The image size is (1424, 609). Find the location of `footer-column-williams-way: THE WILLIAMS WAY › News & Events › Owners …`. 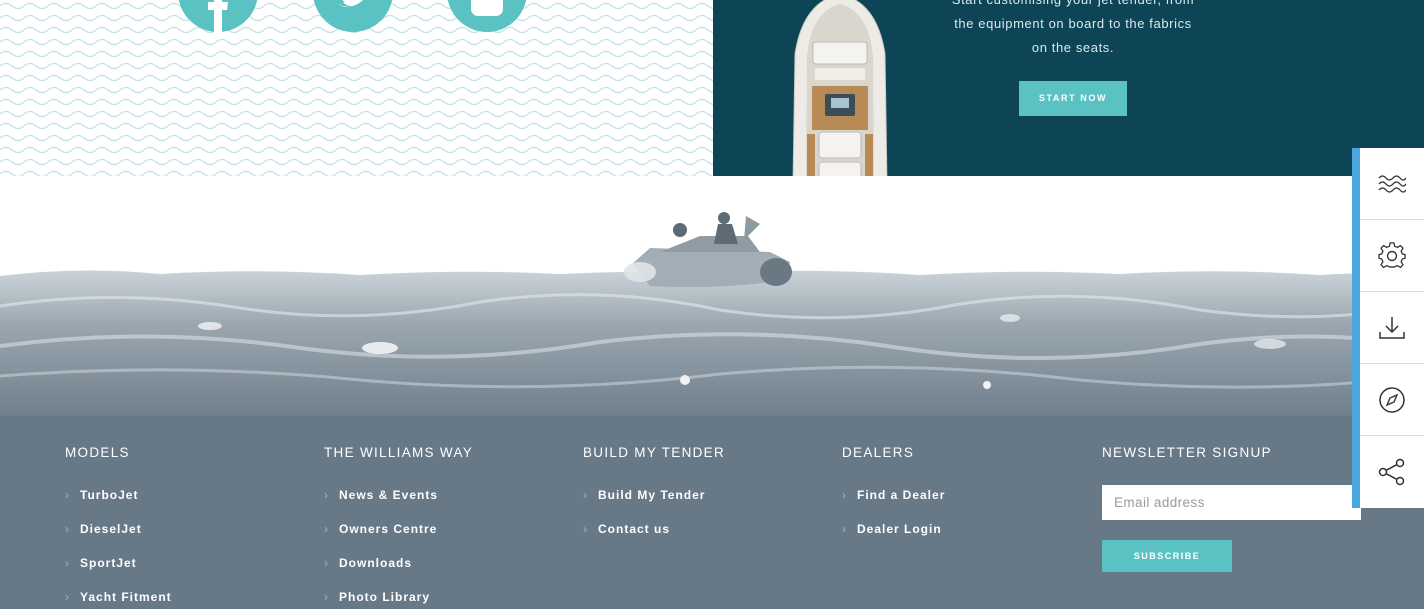

footer-column-williams-way: THE WILLIAMS WAY › News & Events › Owners … is located at coordinates (398, 527).